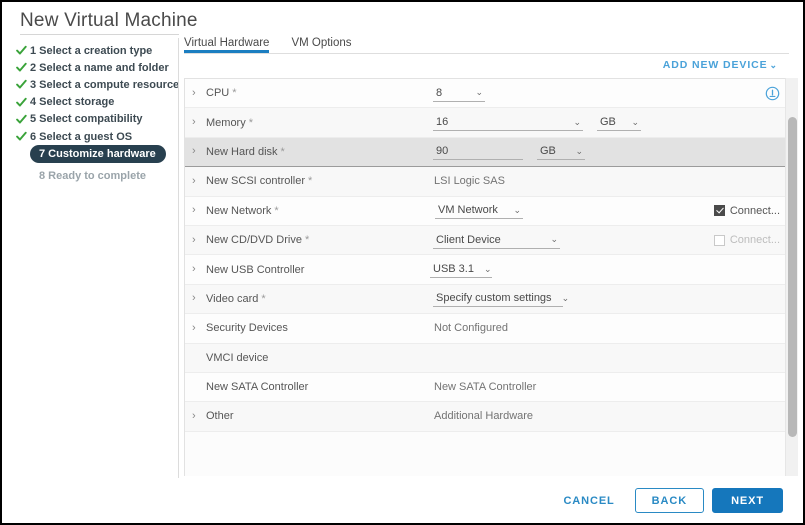 This screenshot has height=525, width=805. Describe the element at coordinates (321, 45) in the screenshot. I see `tab-vm-options: VM Options` at that location.